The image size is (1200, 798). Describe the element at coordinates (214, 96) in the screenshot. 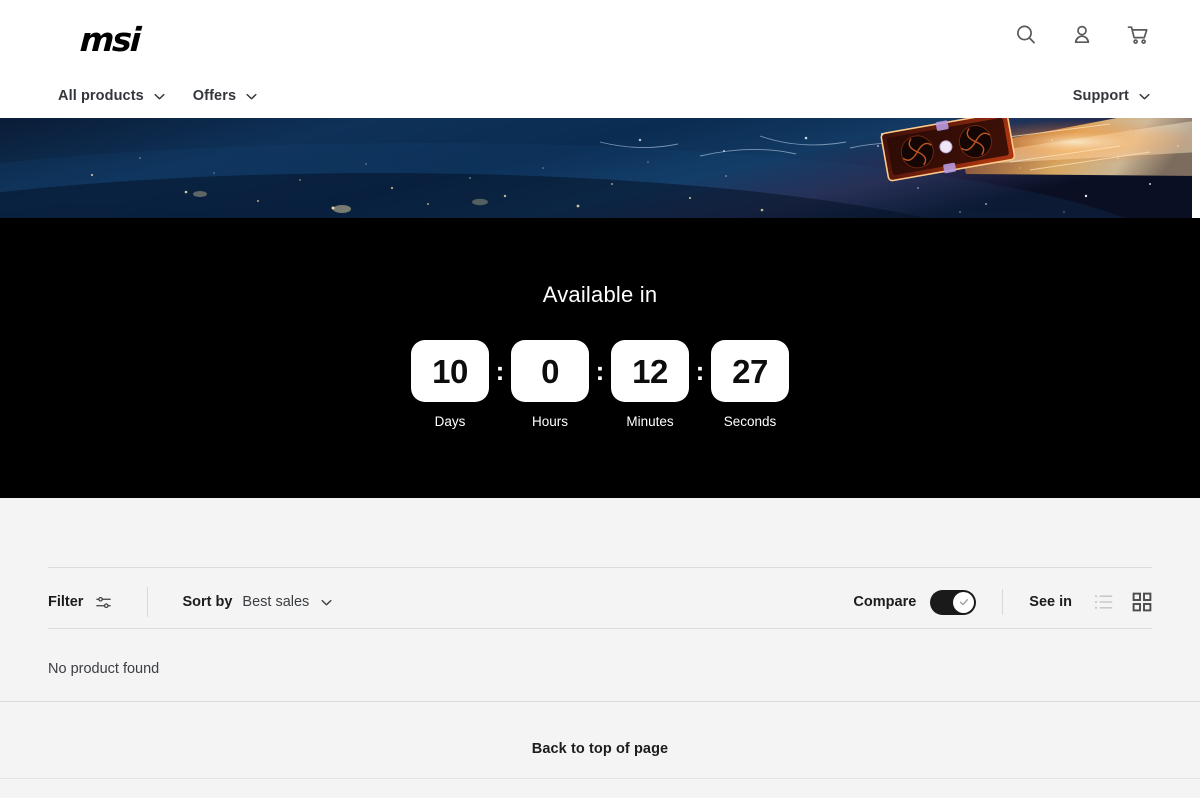

I see `nav-label-offers: Offers` at that location.